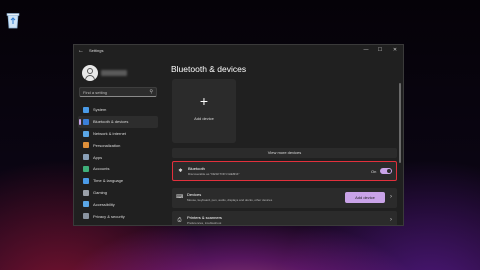 This screenshot has height=270, width=480. Describe the element at coordinates (179, 220) in the screenshot. I see `printer-icon: ⎙` at that location.